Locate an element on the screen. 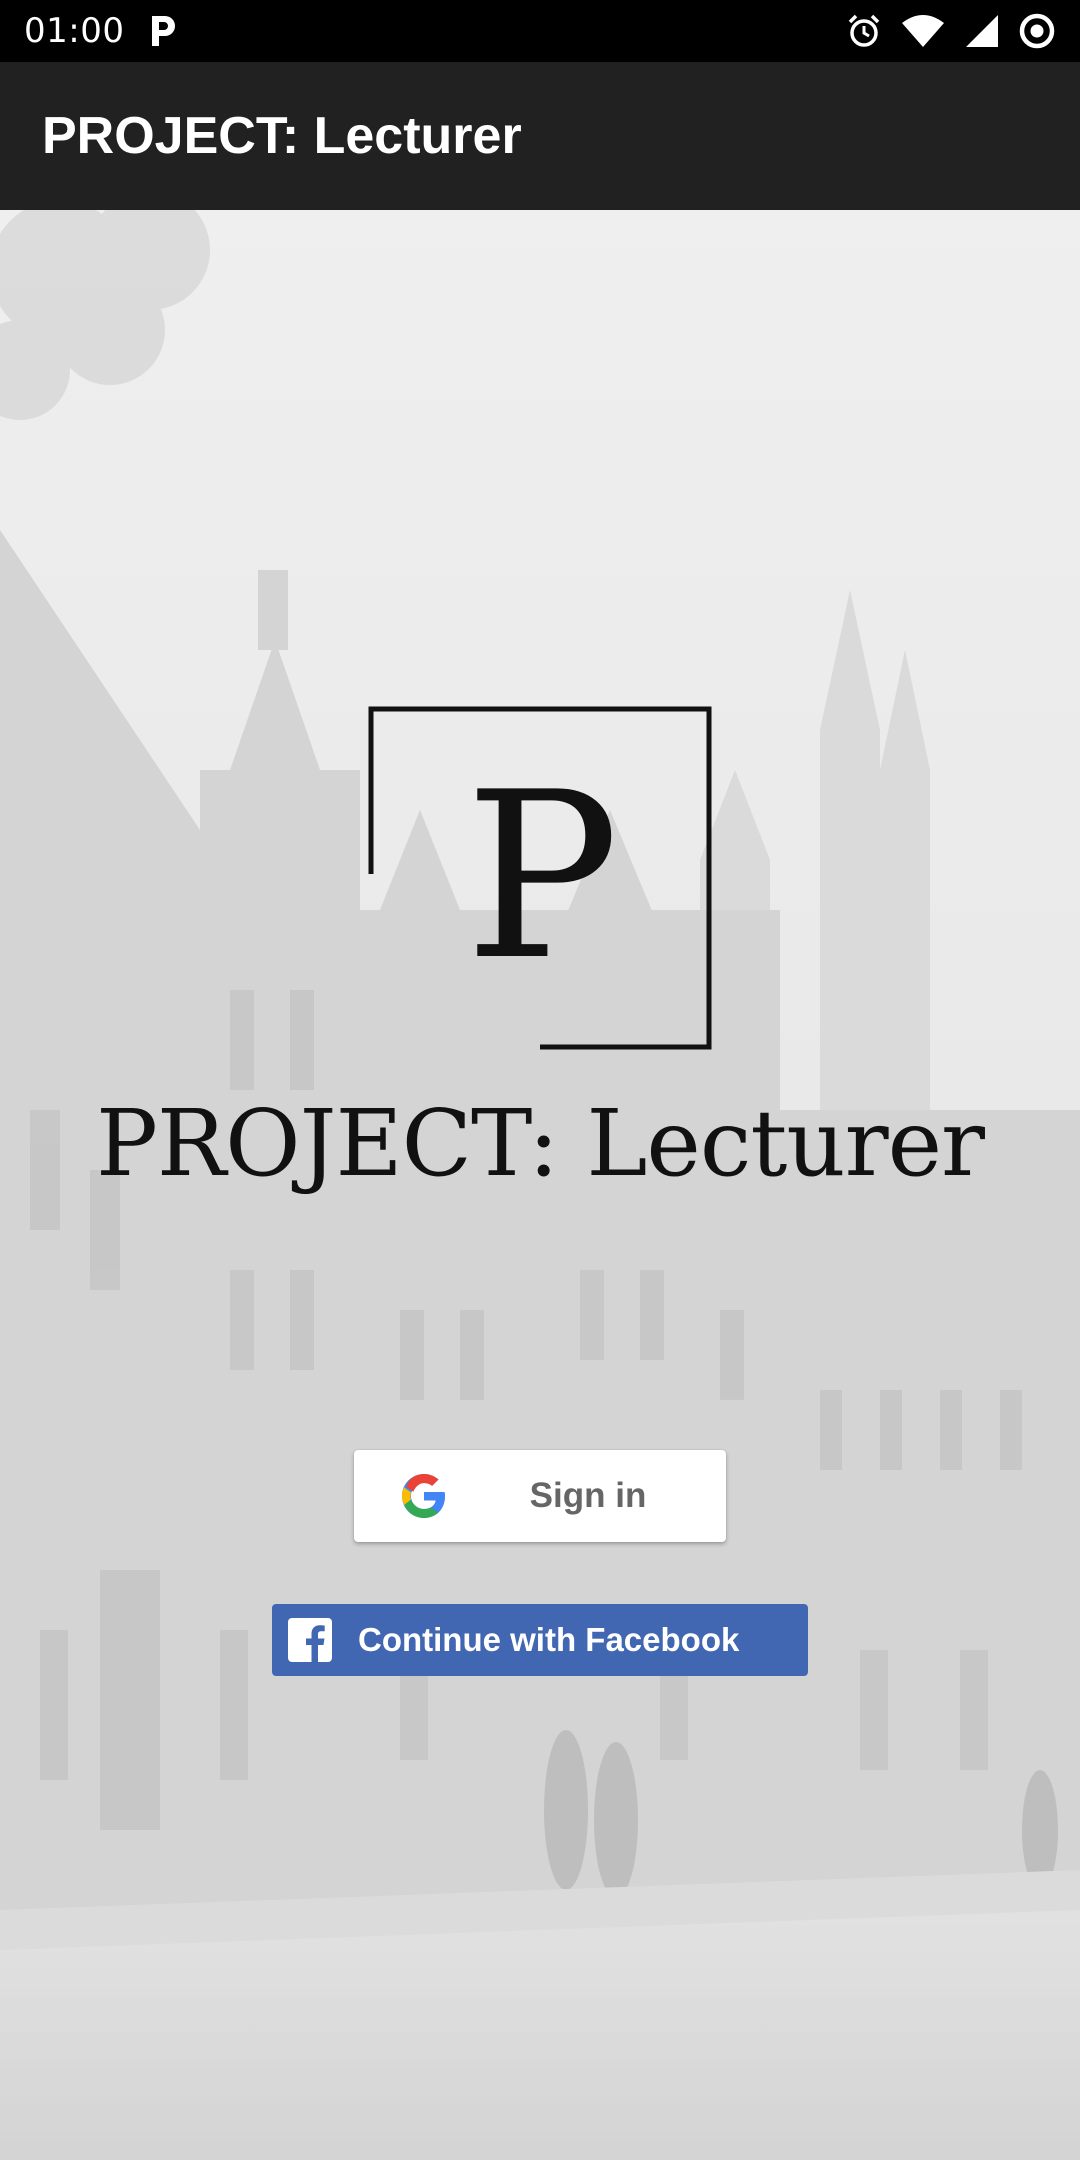 This screenshot has height=2160, width=1080. google-sign-in-button: Sign in is located at coordinates (540, 1496).